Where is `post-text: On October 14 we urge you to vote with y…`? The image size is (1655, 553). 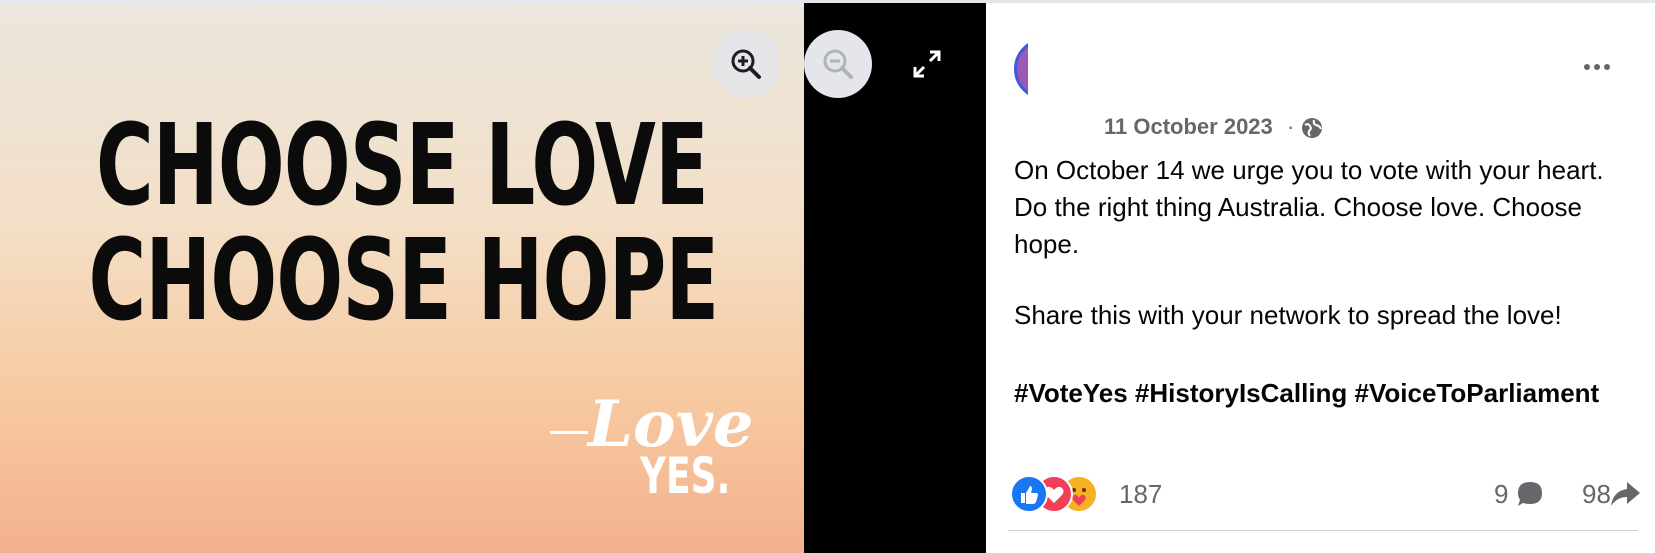 post-text: On October 14 we urge you to vote with y… is located at coordinates (1326, 243).